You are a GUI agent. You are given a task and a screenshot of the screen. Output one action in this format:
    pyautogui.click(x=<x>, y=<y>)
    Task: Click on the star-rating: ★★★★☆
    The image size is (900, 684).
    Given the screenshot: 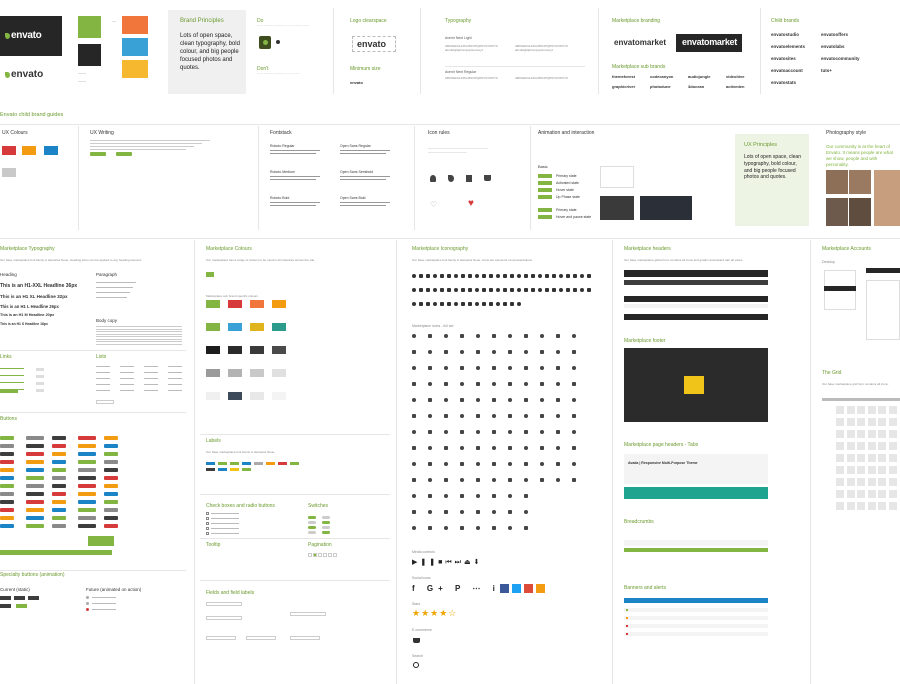 What is the action you would take?
    pyautogui.click(x=434, y=613)
    